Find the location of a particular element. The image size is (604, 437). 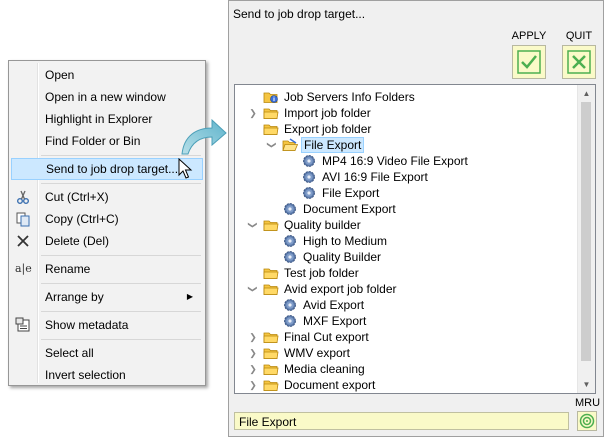

menu-item-show-metadata: Show metadata is located at coordinates (107, 325).